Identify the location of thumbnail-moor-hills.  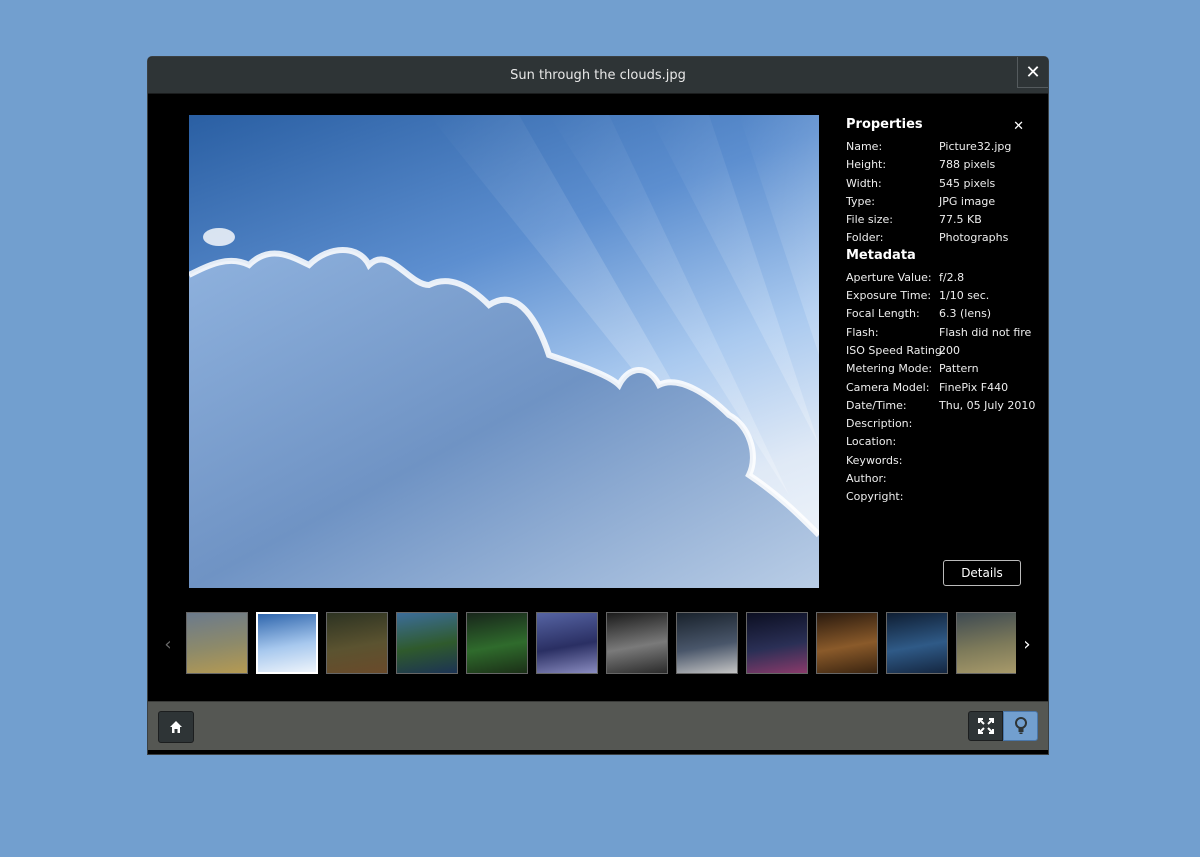
(986, 643).